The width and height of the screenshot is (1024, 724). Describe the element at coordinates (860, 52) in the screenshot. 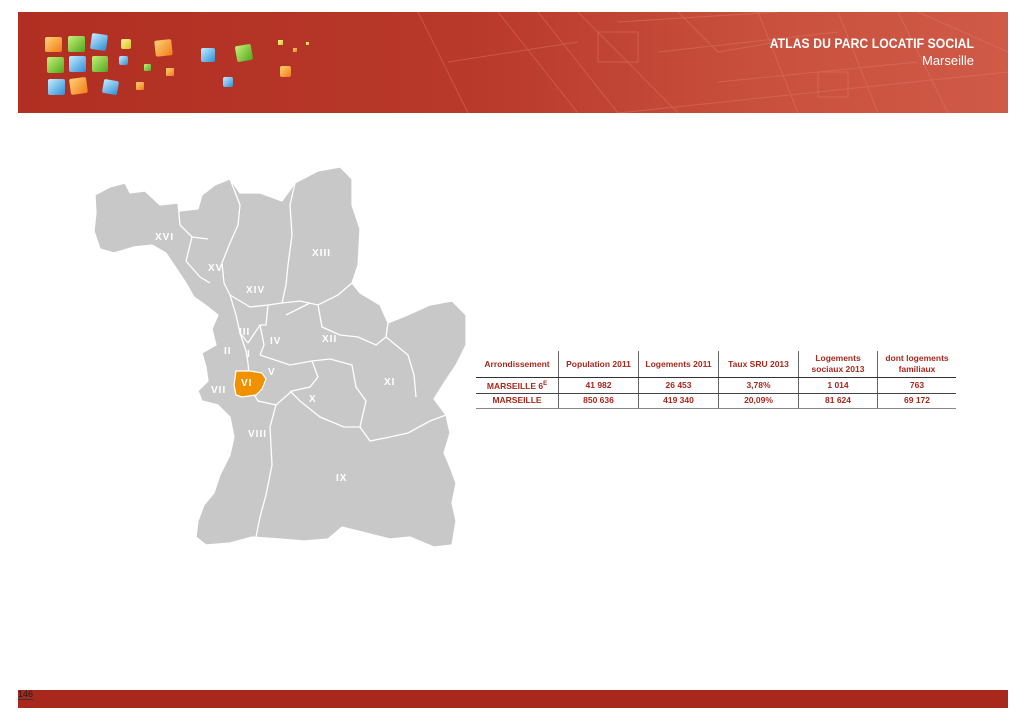

I see `title-block: ATLAS DU PARC LOCATIF SOCIAL Marseille` at that location.